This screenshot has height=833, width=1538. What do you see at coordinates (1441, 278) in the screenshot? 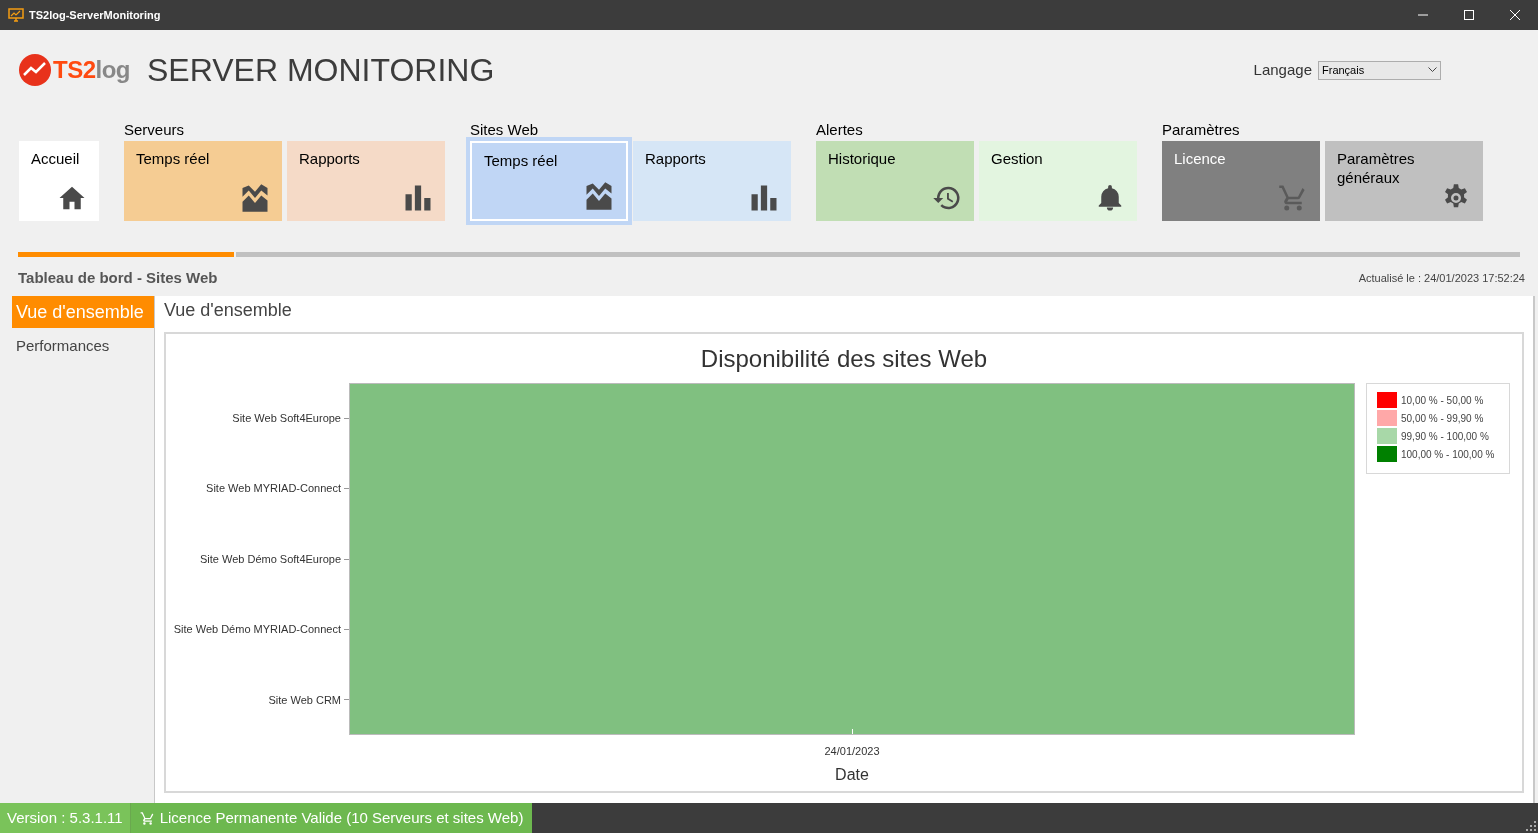
I see `updated-timestamp: Actualisé le : 24/01/2023 17:52:24` at bounding box center [1441, 278].